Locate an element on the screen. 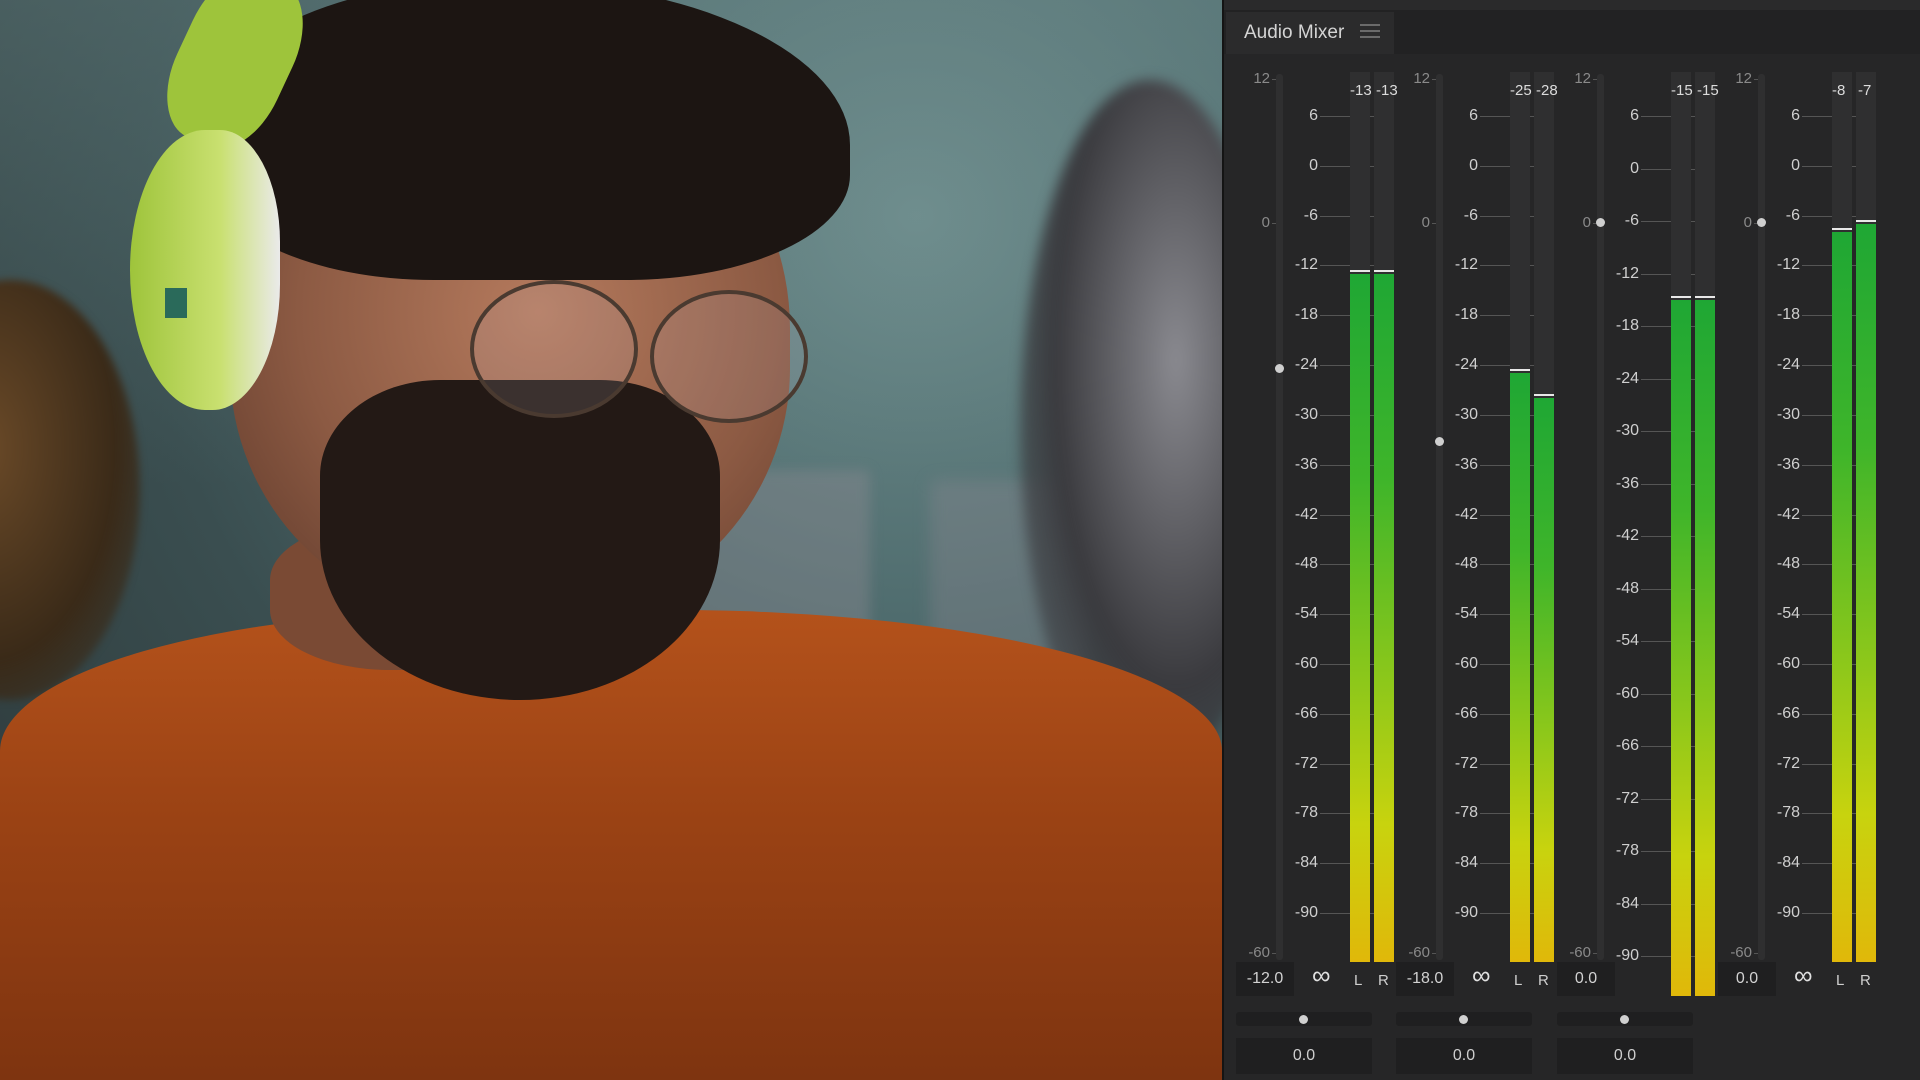 The image size is (1920, 1080). headphone-logo is located at coordinates (176, 303).